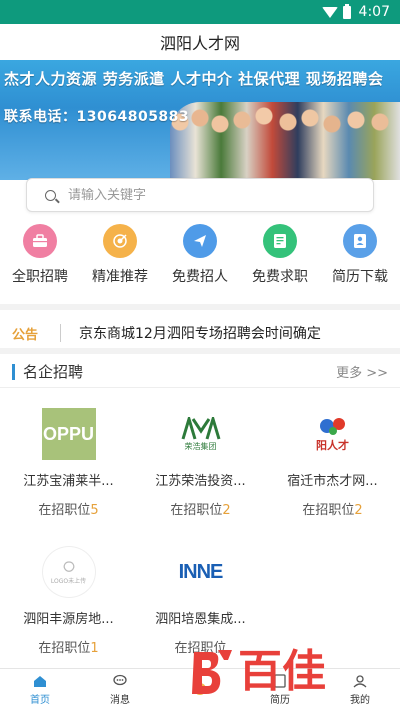 This screenshot has height=711, width=400. I want to click on company-card: OPPU 江苏宝浦莱半... 在招职位5, so click(68, 453).